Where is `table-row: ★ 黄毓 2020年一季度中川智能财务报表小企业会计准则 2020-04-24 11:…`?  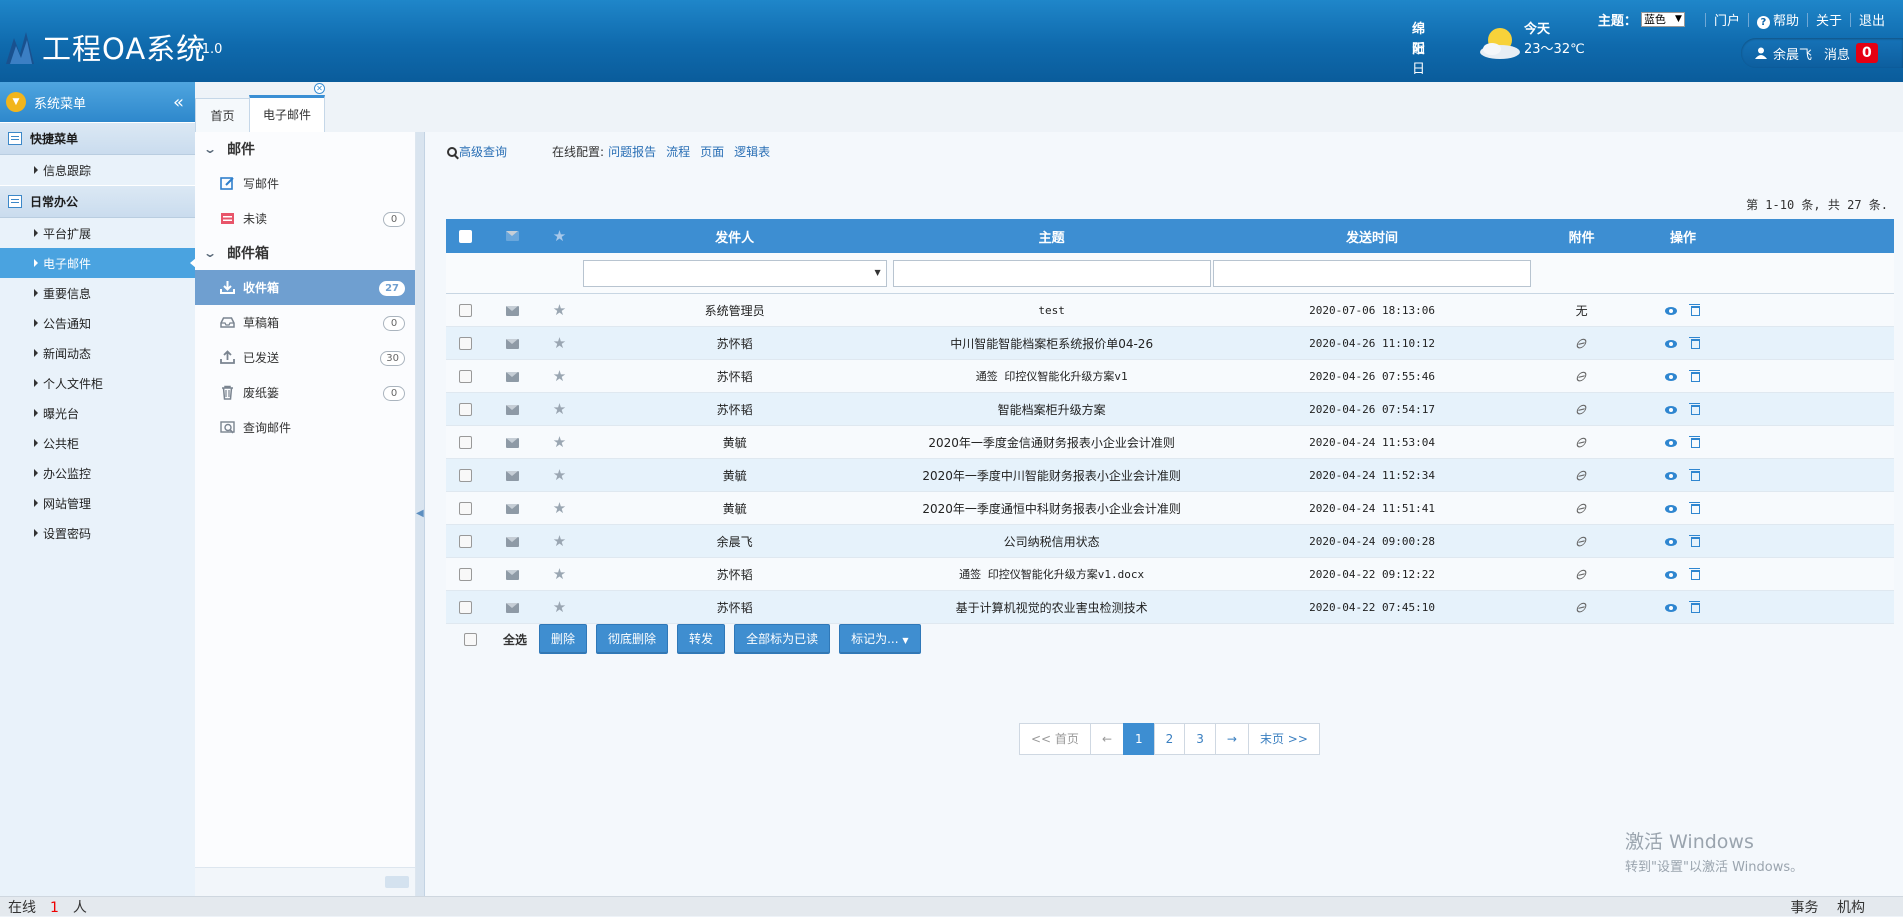 table-row: ★ 黄毓 2020年一季度中川智能财务报表小企业会计准则 2020-04-24 11:… is located at coordinates (1170, 475).